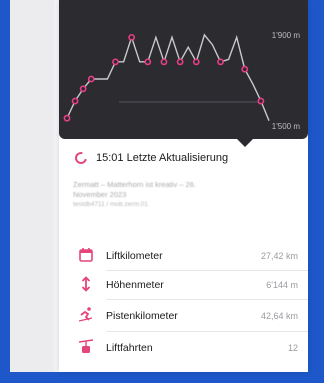 The height and width of the screenshot is (383, 324). Describe the element at coordinates (183, 285) in the screenshot. I see `stat-row-hoehenmeter: Höhenmeter 6'144 m` at that location.